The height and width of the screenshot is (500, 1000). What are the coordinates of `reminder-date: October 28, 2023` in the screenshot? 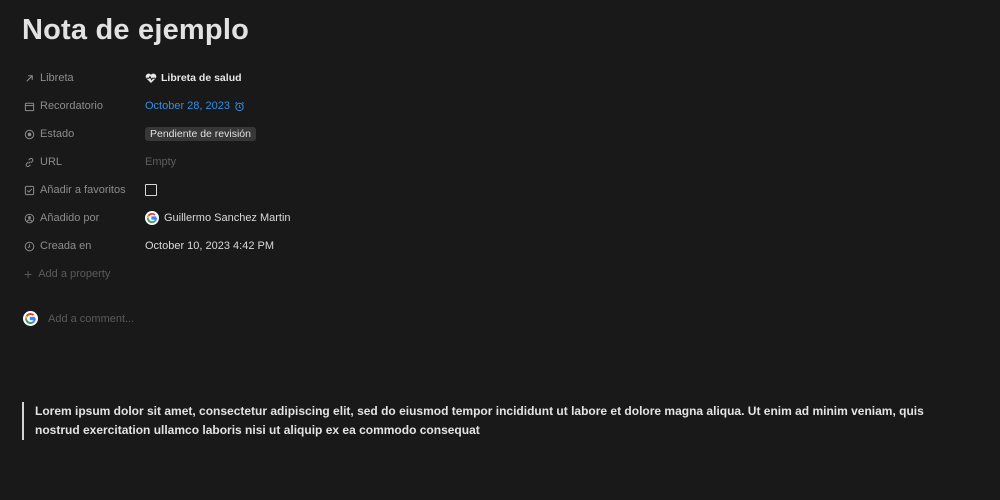 It's located at (195, 106).